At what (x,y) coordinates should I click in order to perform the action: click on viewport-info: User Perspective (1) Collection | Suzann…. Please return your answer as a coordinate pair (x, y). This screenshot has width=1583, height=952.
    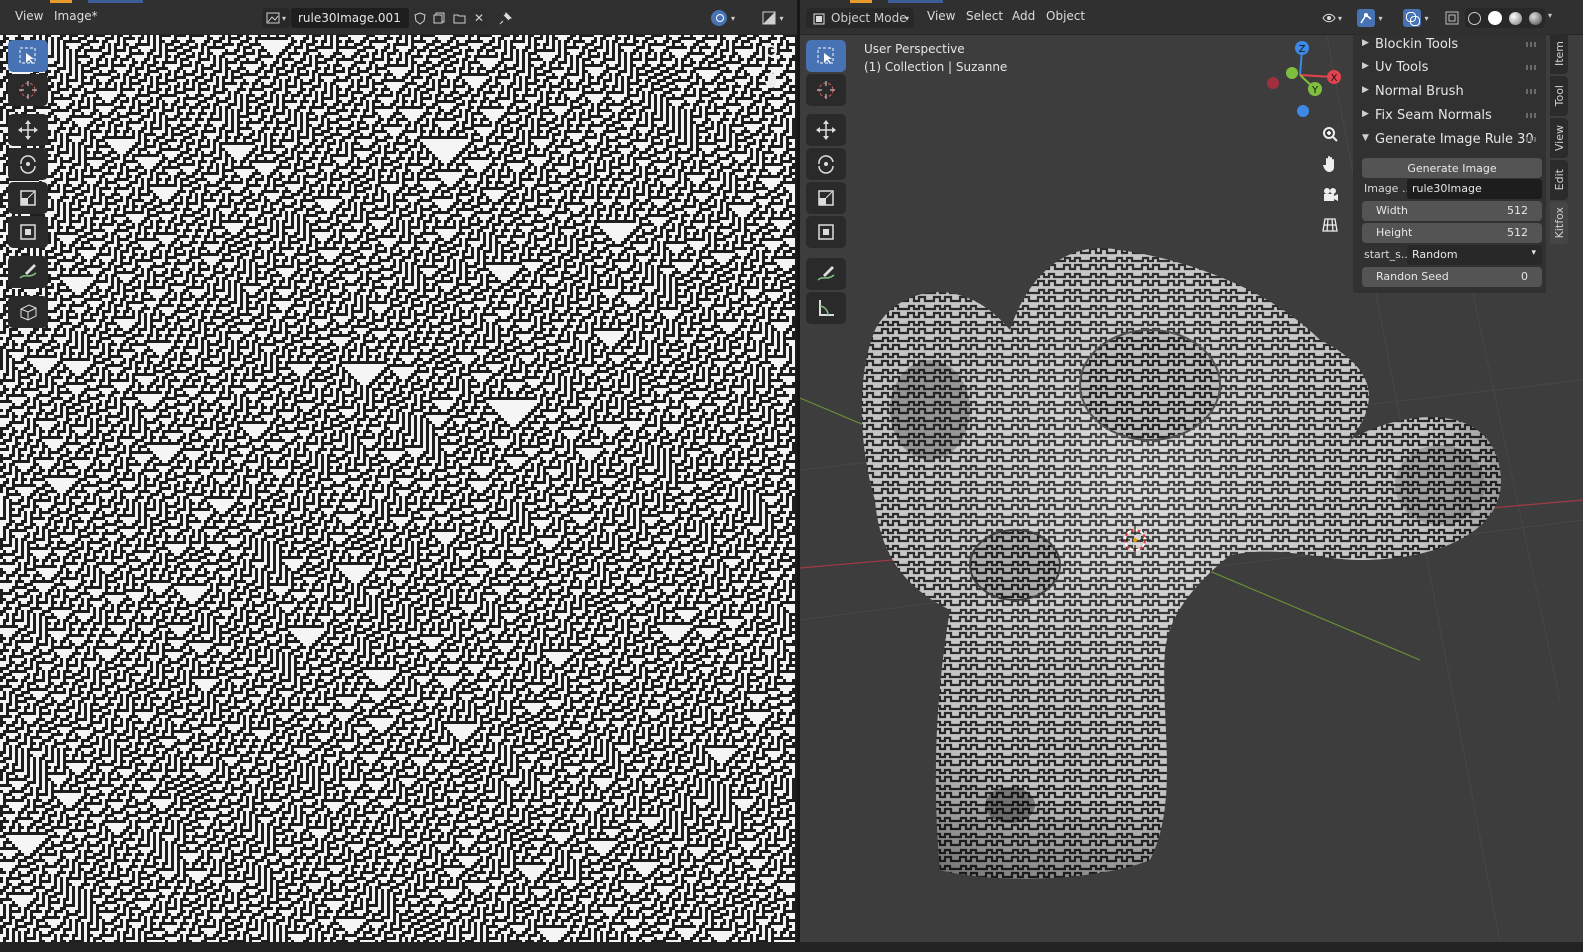
    Looking at the image, I should click on (935, 58).